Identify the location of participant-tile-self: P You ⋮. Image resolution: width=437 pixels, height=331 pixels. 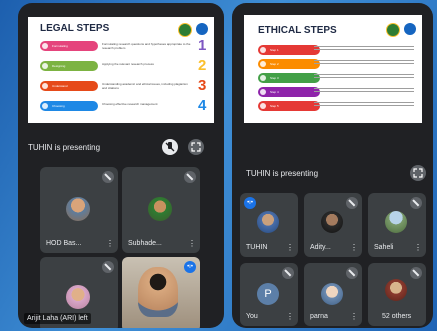
(269, 294).